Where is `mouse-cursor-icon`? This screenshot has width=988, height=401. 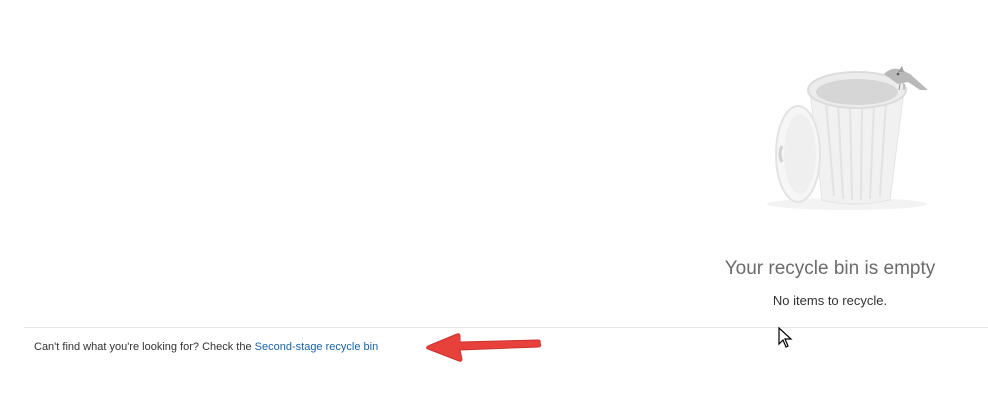 mouse-cursor-icon is located at coordinates (785, 337).